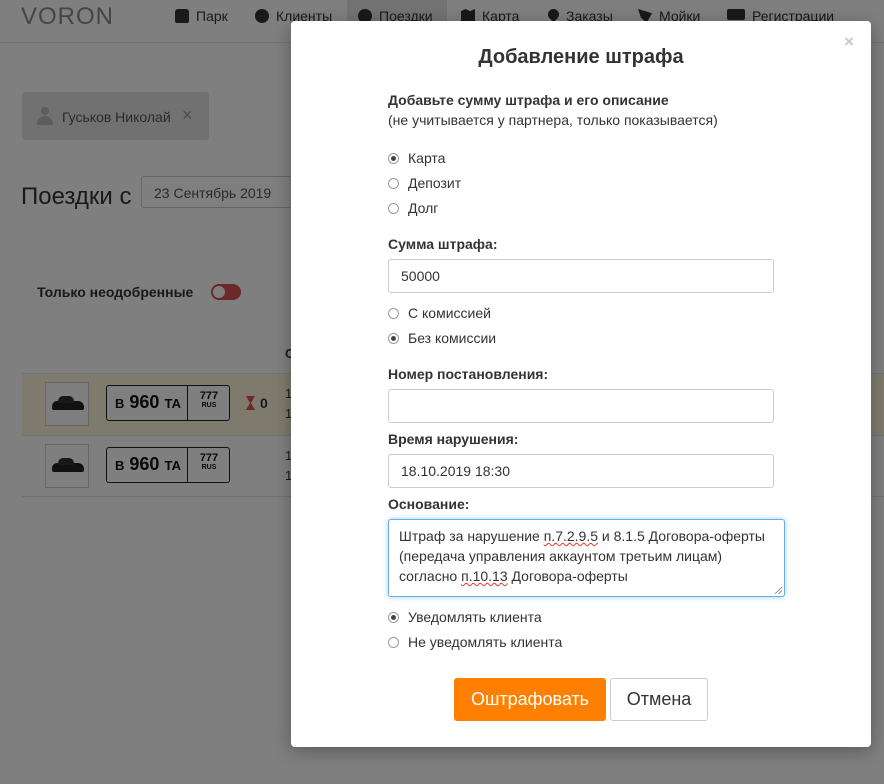 The width and height of the screenshot is (884, 784). I want to click on radio-card: Карта, so click(416, 158).